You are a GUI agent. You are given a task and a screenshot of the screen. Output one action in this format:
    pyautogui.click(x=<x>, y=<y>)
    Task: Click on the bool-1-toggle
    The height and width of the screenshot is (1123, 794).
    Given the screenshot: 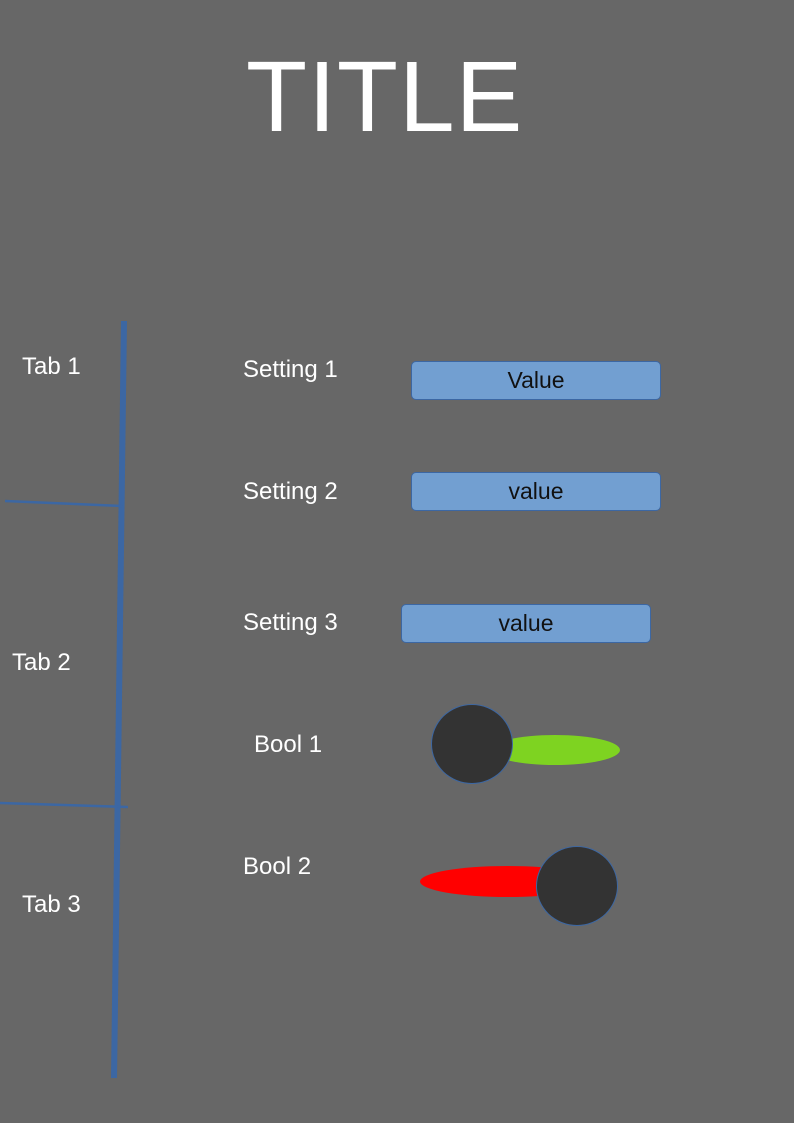 What is the action you would take?
    pyautogui.click(x=530, y=745)
    